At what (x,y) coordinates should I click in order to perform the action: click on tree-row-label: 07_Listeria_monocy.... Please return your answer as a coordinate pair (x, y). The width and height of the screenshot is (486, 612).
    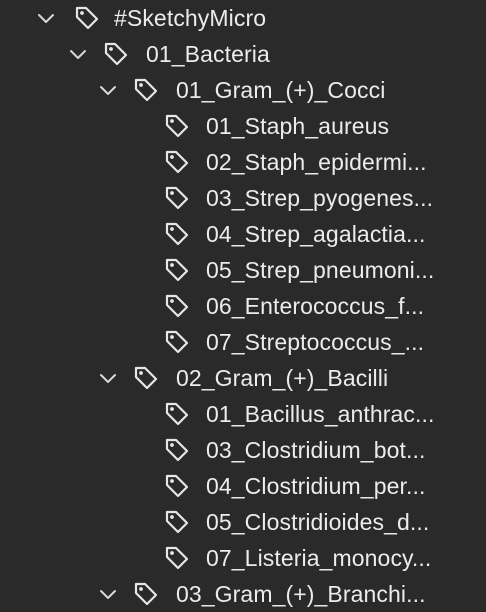
    Looking at the image, I should click on (319, 558).